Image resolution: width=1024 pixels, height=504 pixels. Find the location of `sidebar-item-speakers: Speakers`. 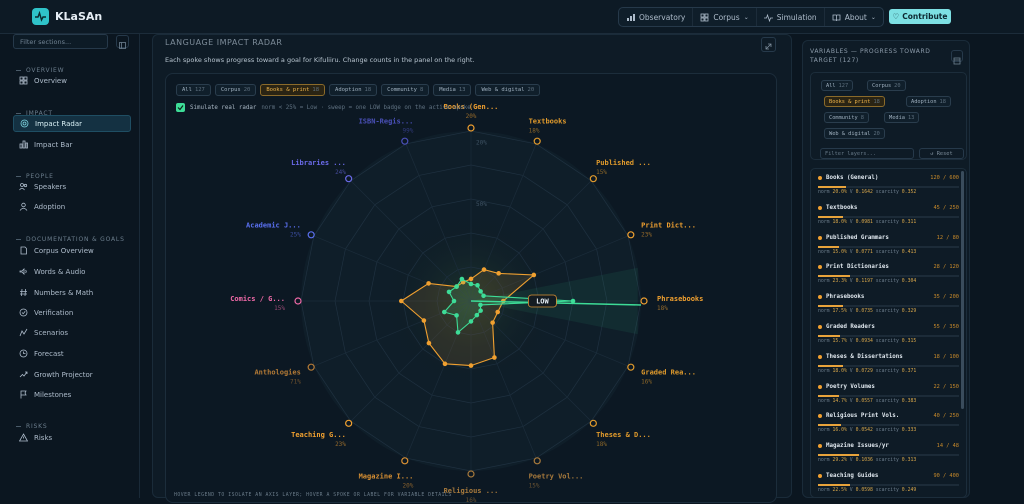

sidebar-item-speakers: Speakers is located at coordinates (72, 186).